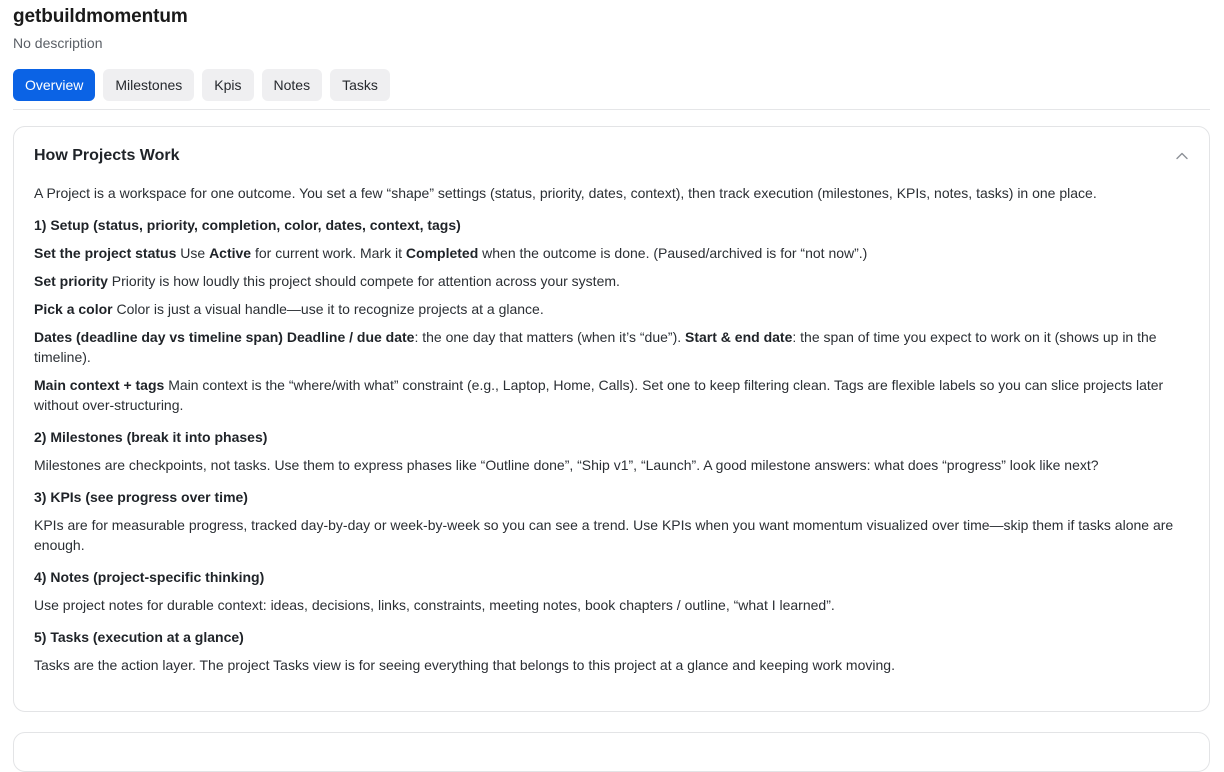  Describe the element at coordinates (442, 253) in the screenshot. I see `status-completed: Completed` at that location.